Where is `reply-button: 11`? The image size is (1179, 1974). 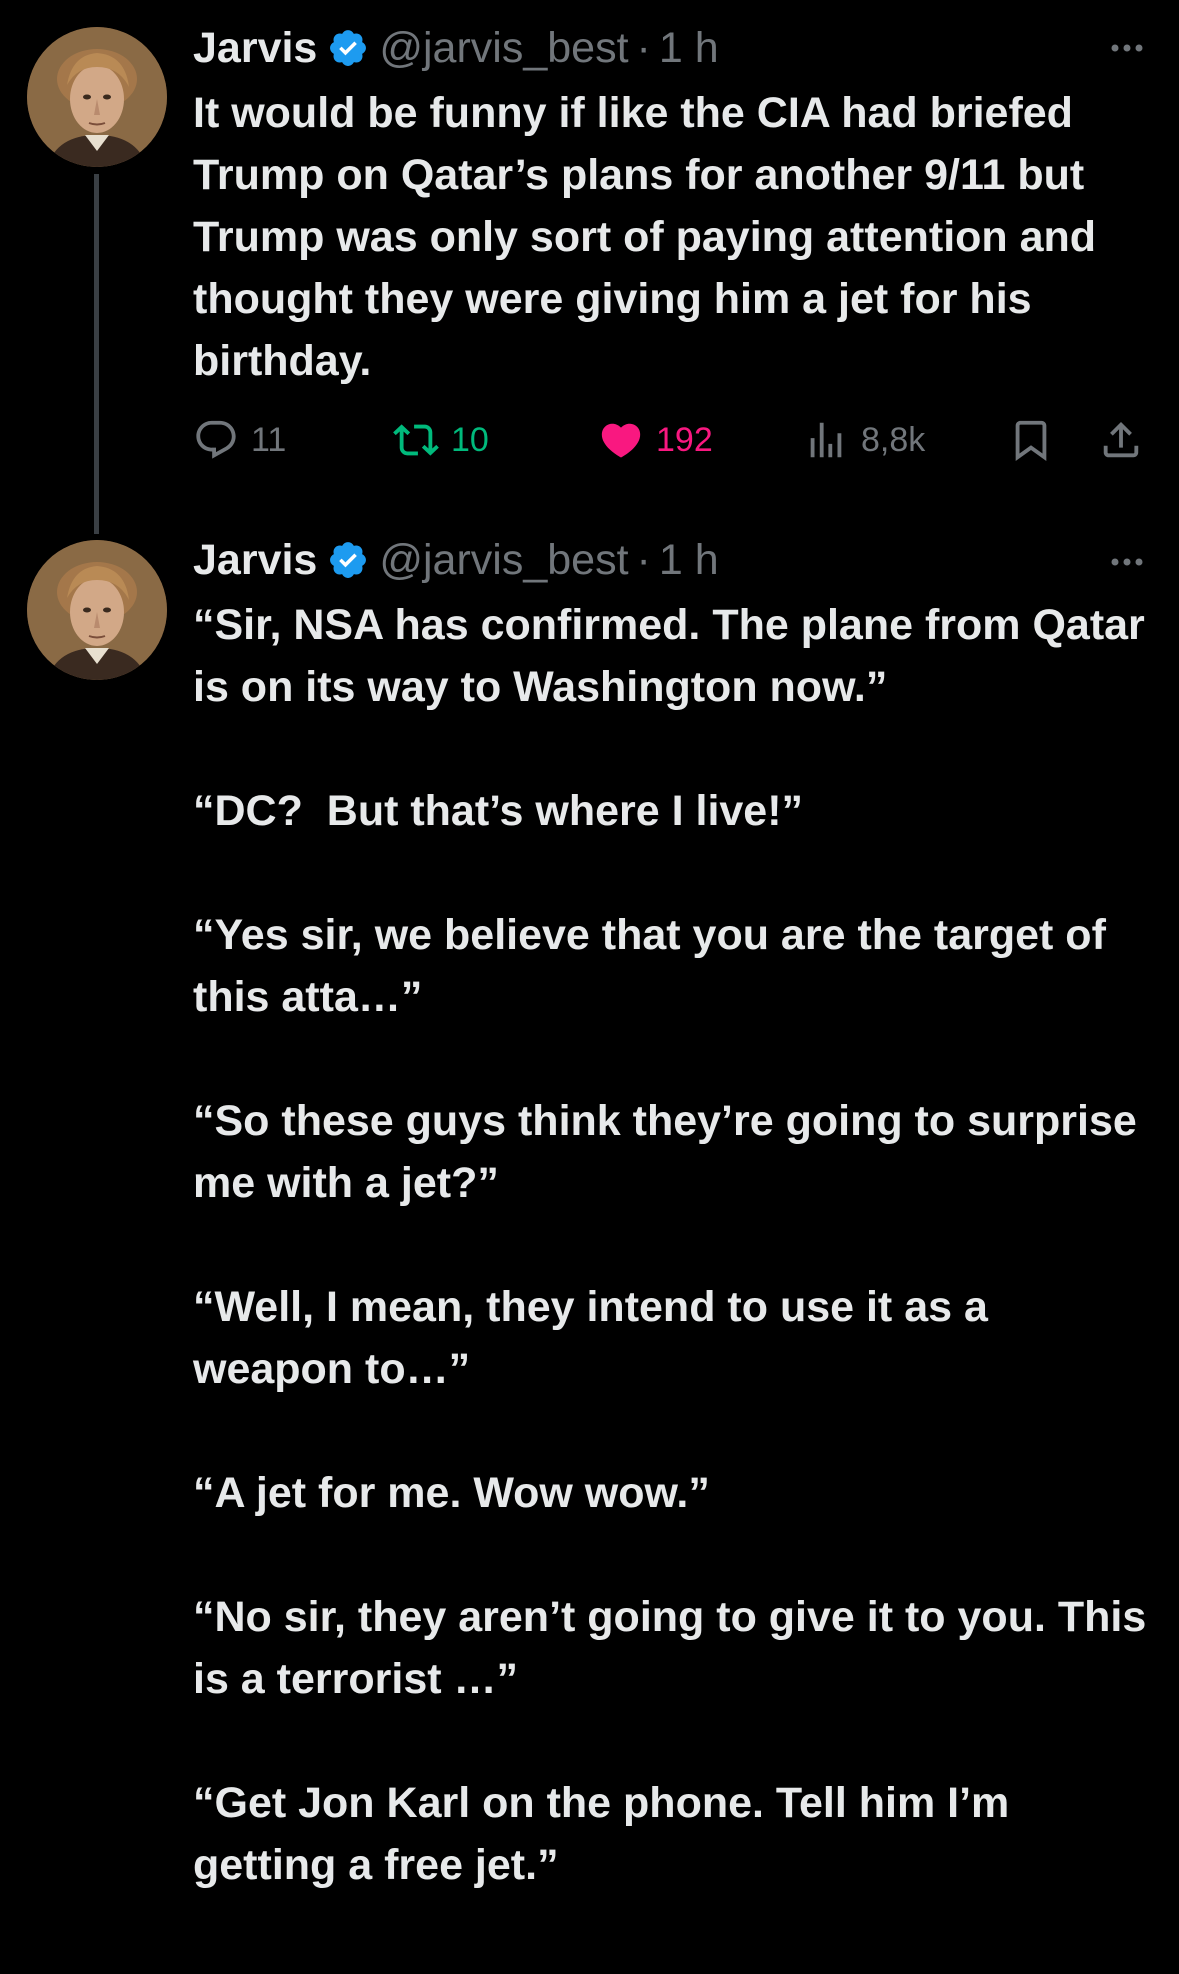 reply-button: 11 is located at coordinates (239, 440).